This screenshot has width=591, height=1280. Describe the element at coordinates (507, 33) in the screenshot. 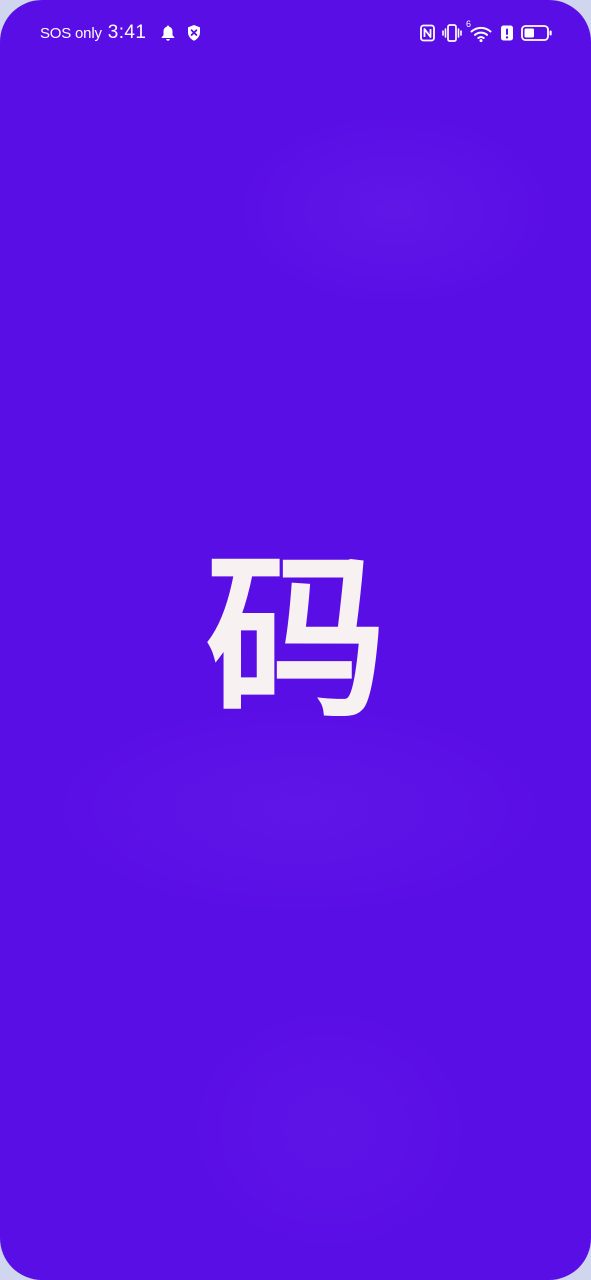

I see `alert-icon` at that location.